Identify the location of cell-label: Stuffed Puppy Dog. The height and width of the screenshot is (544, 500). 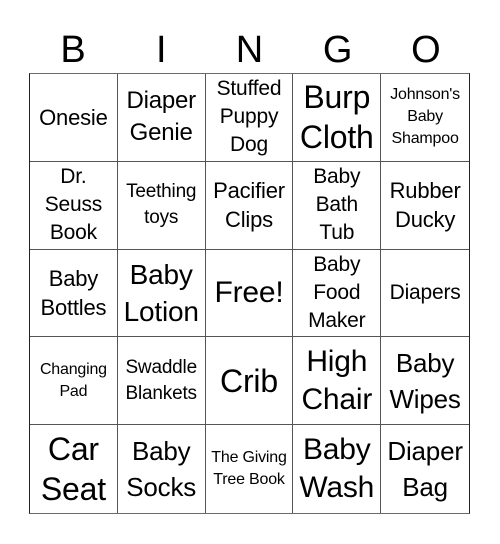
(249, 117).